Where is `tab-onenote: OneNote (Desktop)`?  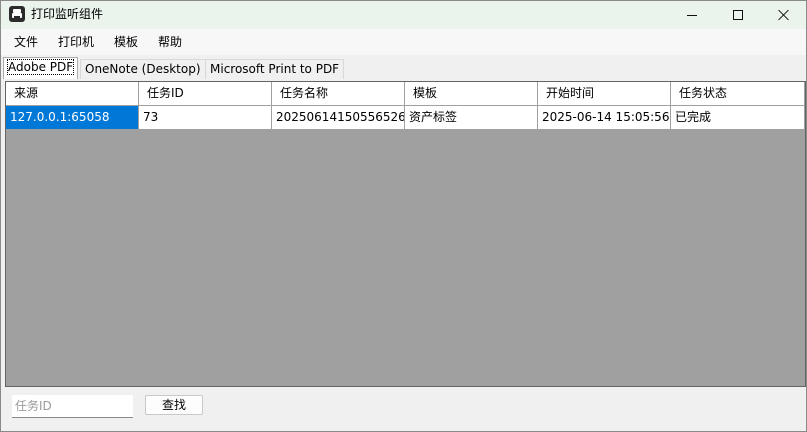 tab-onenote: OneNote (Desktop) is located at coordinates (143, 69).